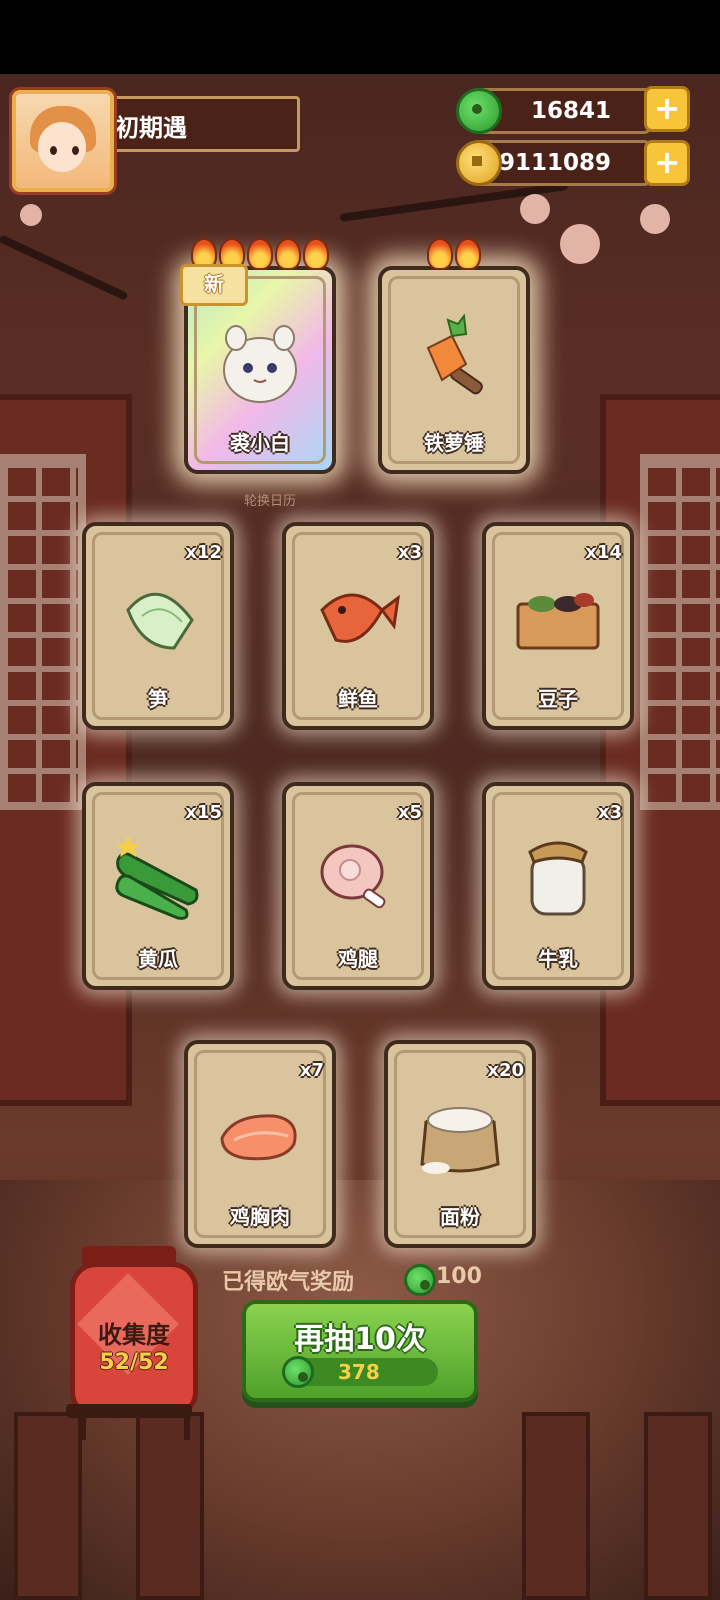 The width and height of the screenshot is (720, 1600). Describe the element at coordinates (358, 959) in the screenshot. I see `item-label: 鸡腿` at that location.